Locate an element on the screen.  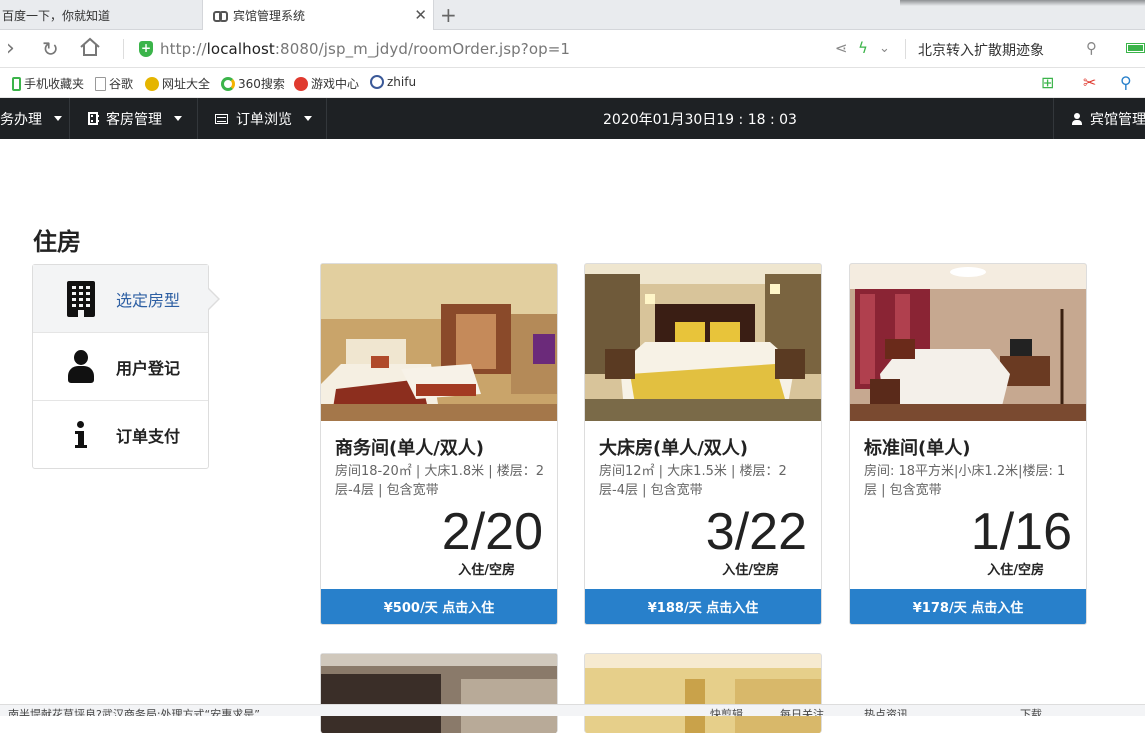
step-user-registration: 用户登记 is located at coordinates (120, 367).